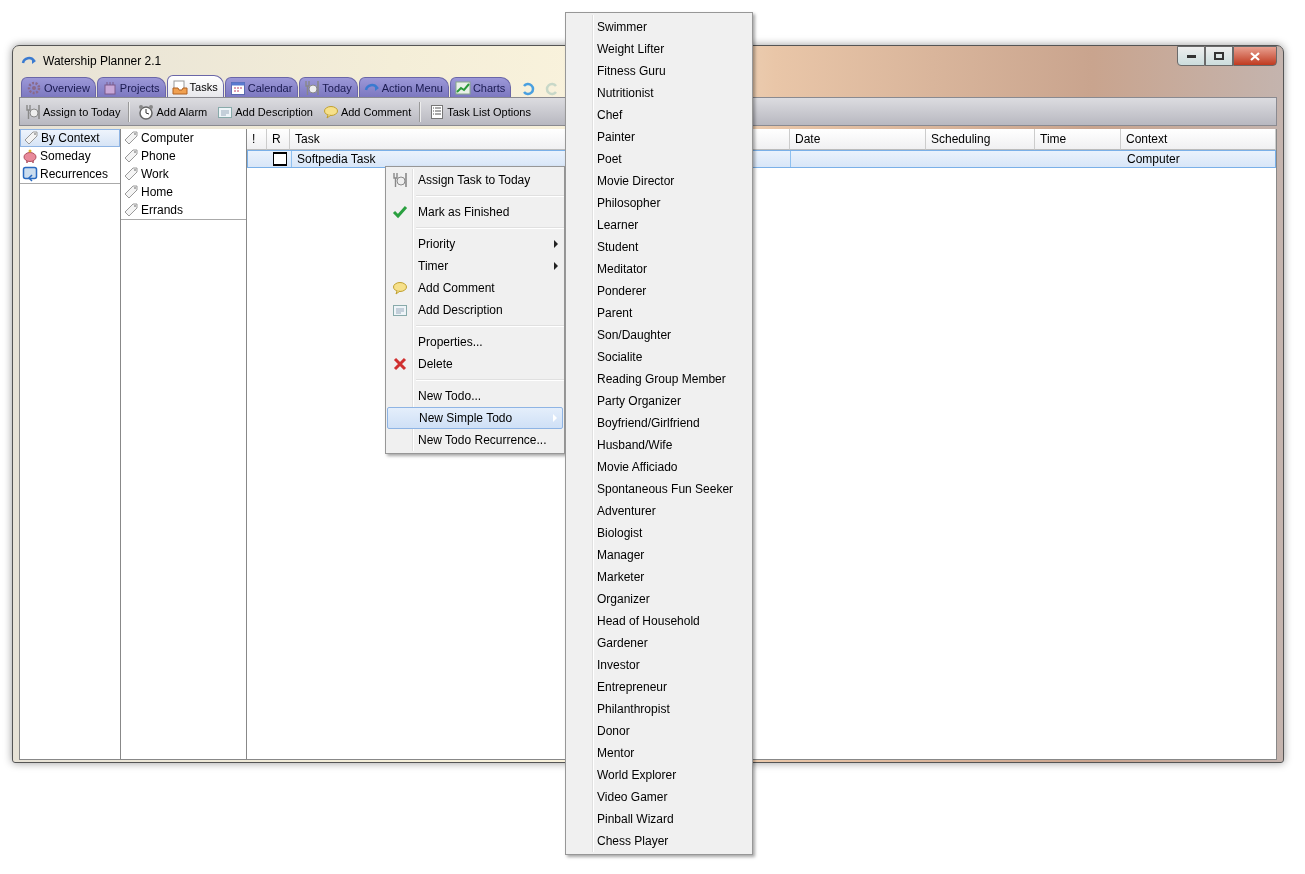 This screenshot has width=1305, height=874. What do you see at coordinates (659, 225) in the screenshot?
I see `menu-item: Learner` at bounding box center [659, 225].